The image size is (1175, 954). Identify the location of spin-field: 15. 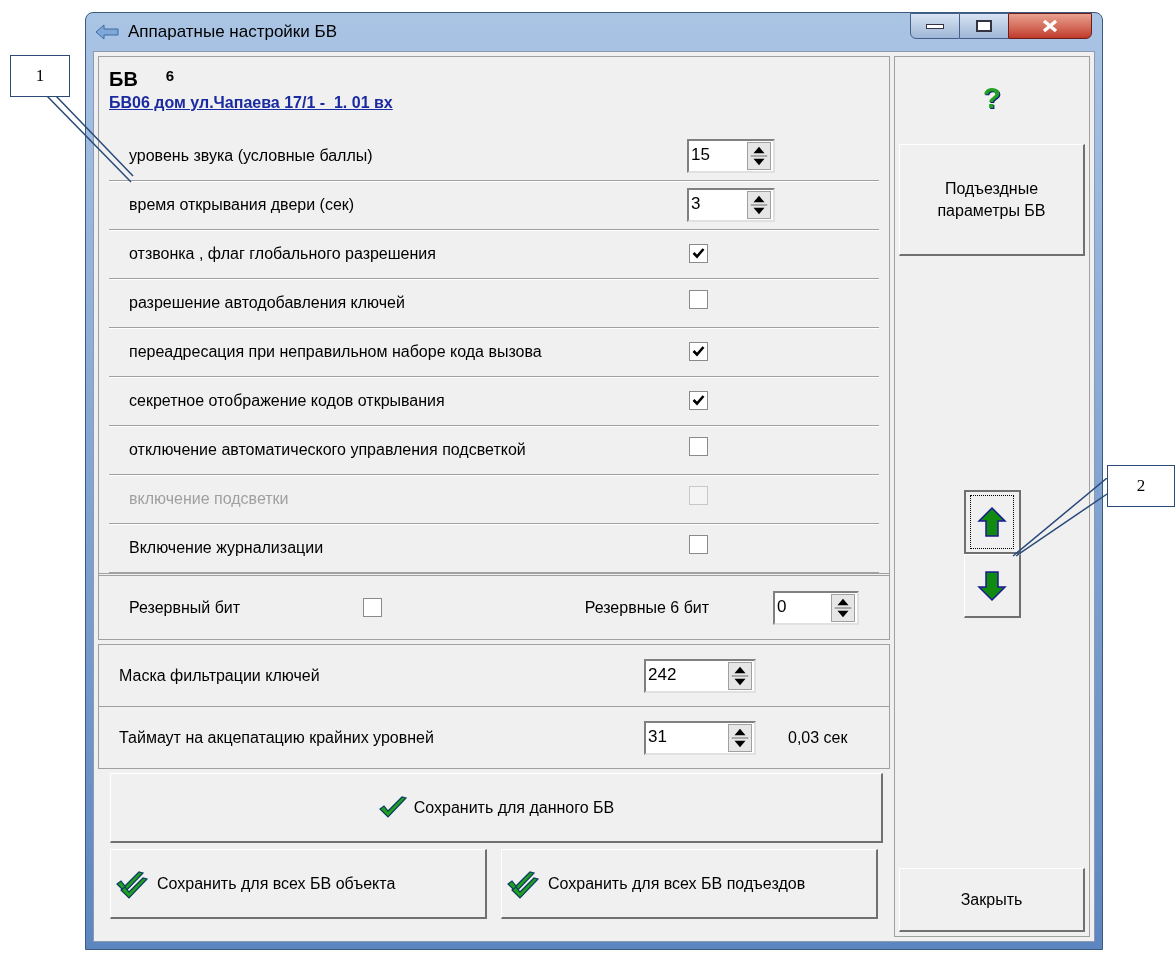
(731, 156).